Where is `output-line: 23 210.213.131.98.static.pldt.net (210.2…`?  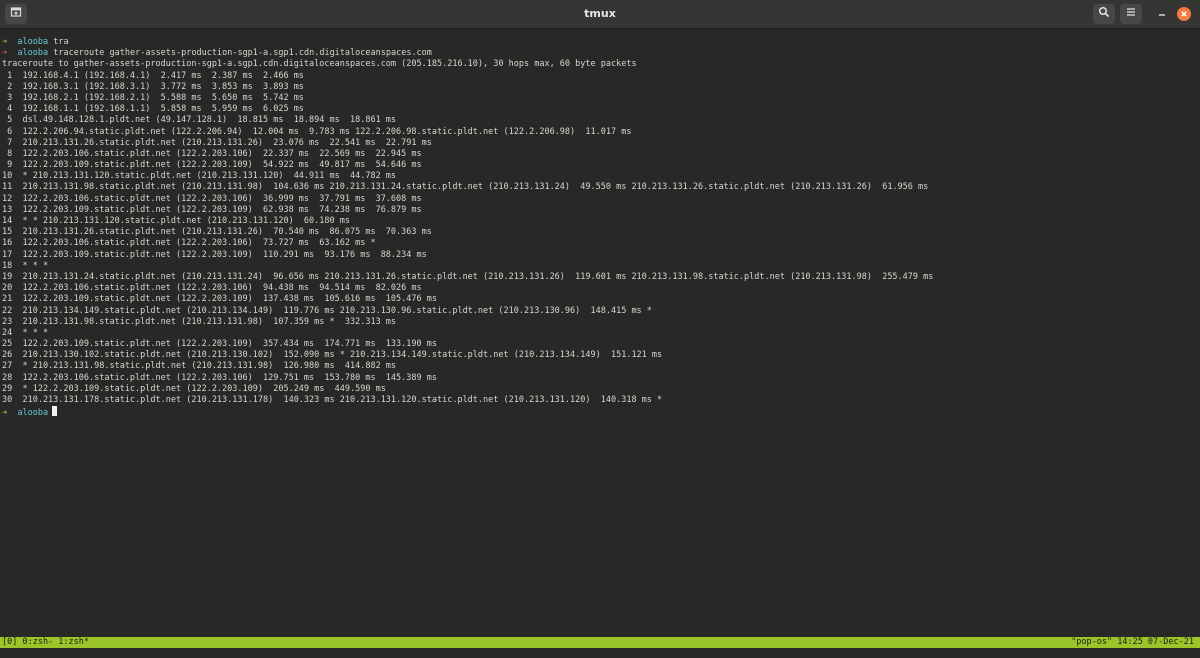
output-line: 23 210.213.131.98.static.pldt.net (210.2… is located at coordinates (199, 321).